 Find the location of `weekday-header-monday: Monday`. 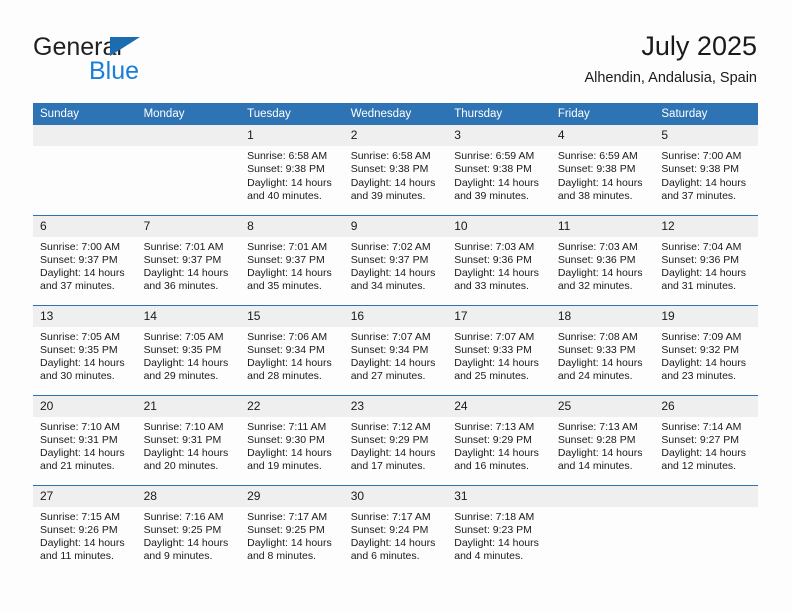

weekday-header-monday: Monday is located at coordinates (188, 114).